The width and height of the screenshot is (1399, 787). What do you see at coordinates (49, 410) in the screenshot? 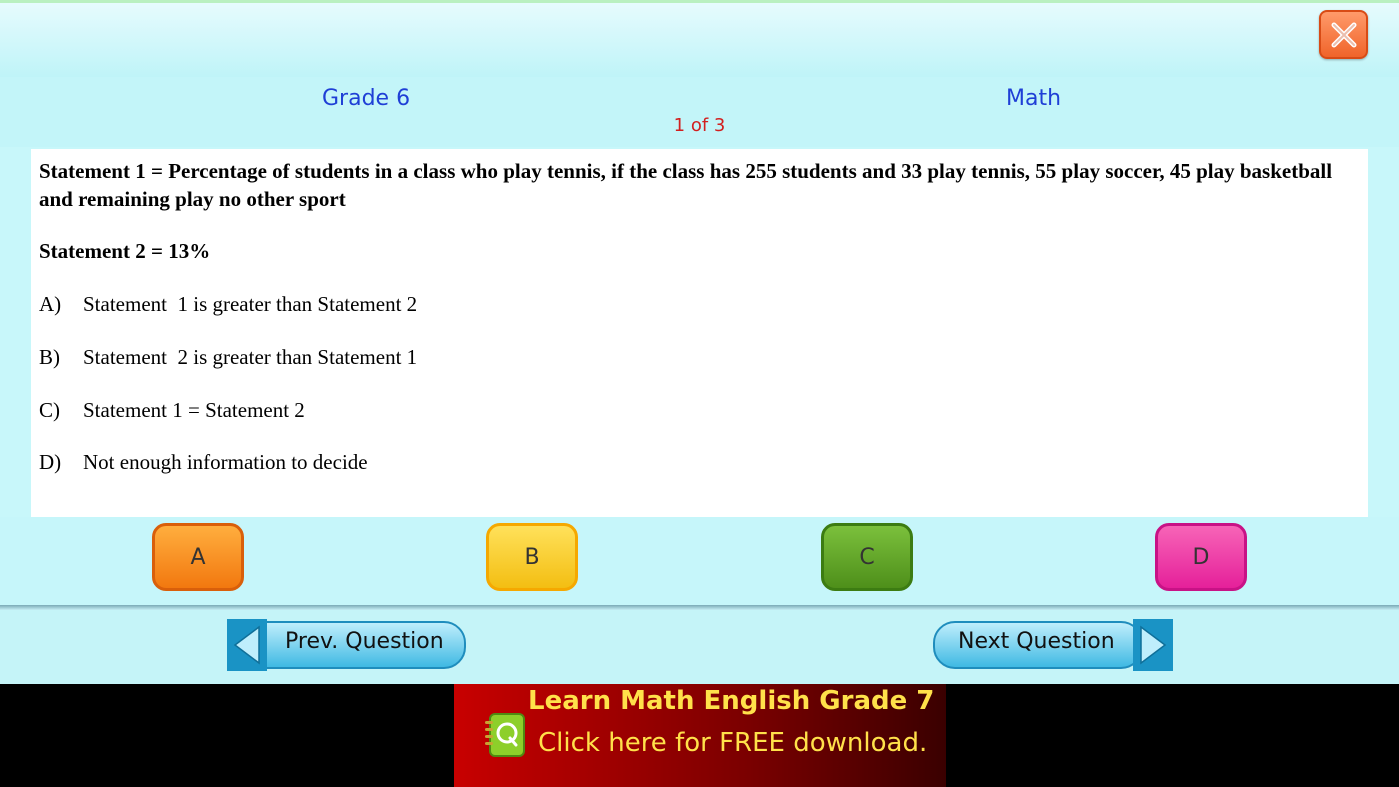
I see `option-letter: C)` at bounding box center [49, 410].